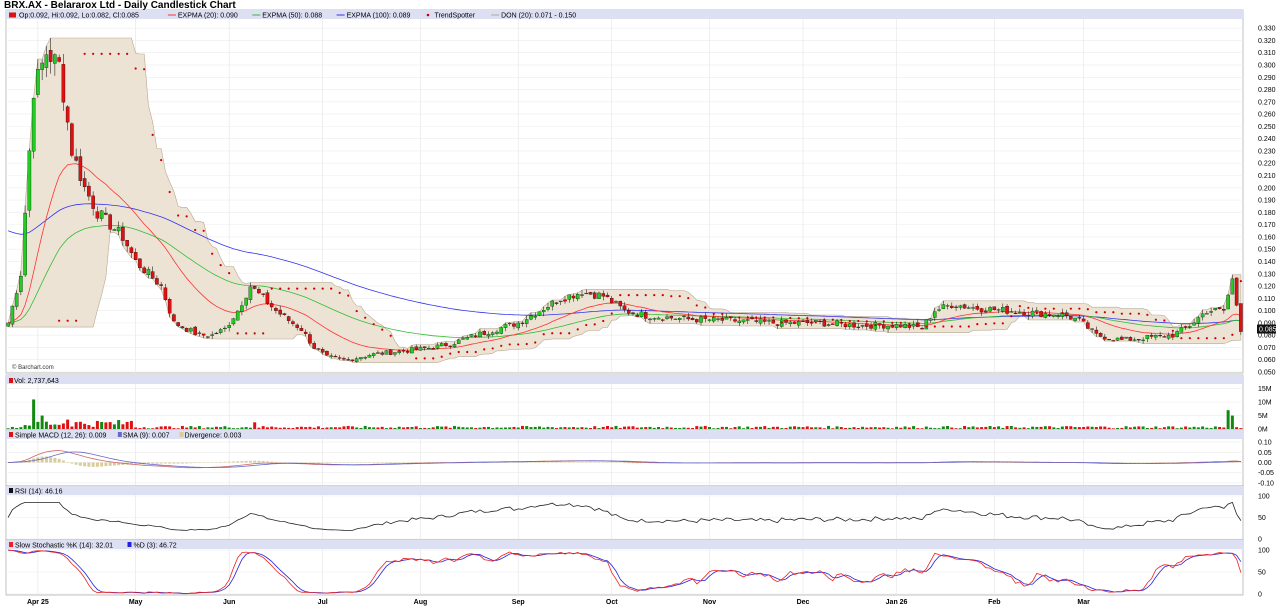 This screenshot has width=1279, height=615. I want to click on macd-tick-label: -0.05, so click(1266, 473).